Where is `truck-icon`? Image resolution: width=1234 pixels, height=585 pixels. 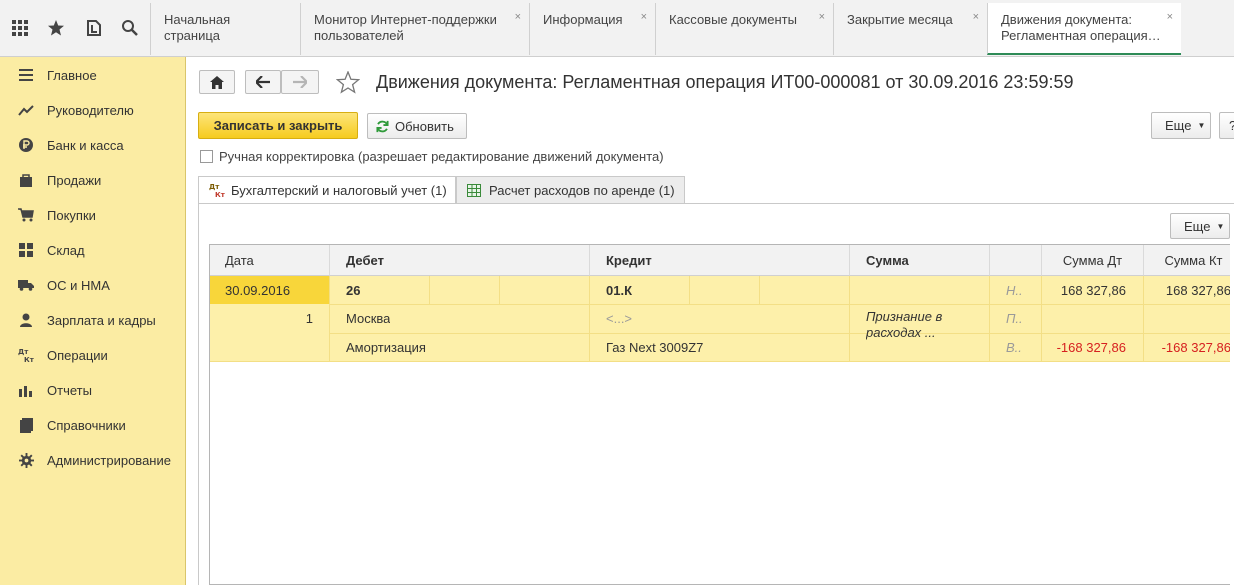 truck-icon is located at coordinates (26, 285).